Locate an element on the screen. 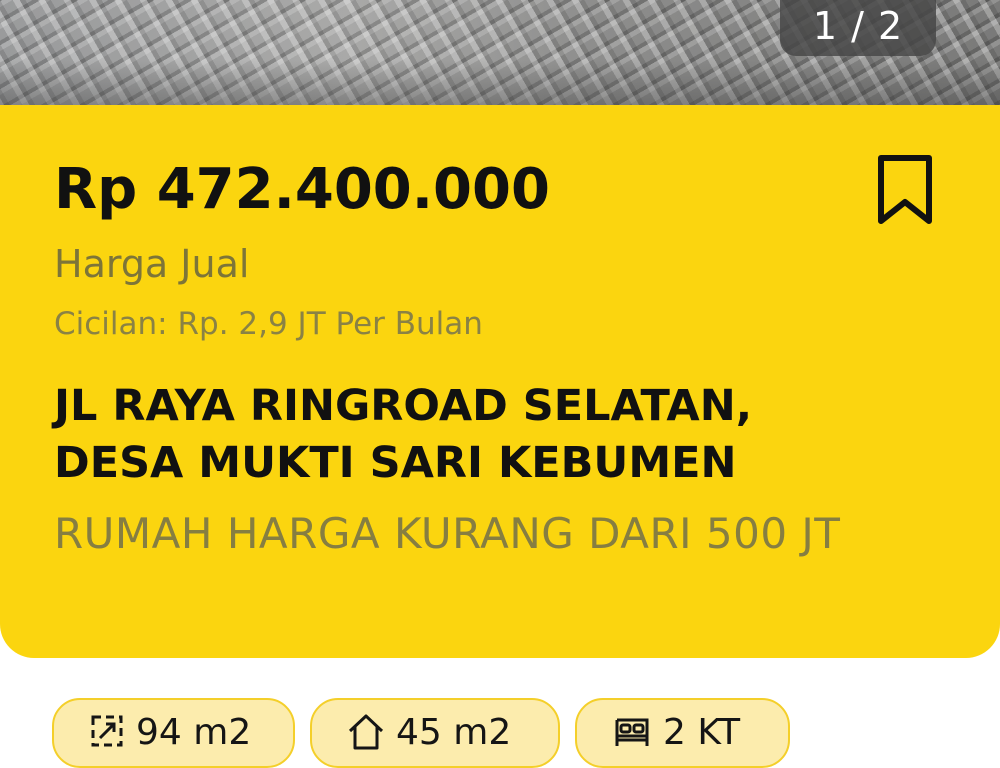 The image size is (1000, 768). photo-shade is located at coordinates (500, 85).